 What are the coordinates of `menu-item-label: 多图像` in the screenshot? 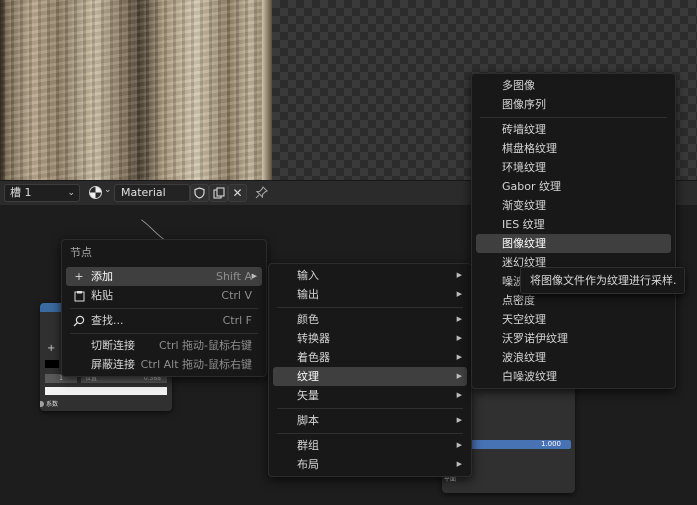 It's located at (518, 85).